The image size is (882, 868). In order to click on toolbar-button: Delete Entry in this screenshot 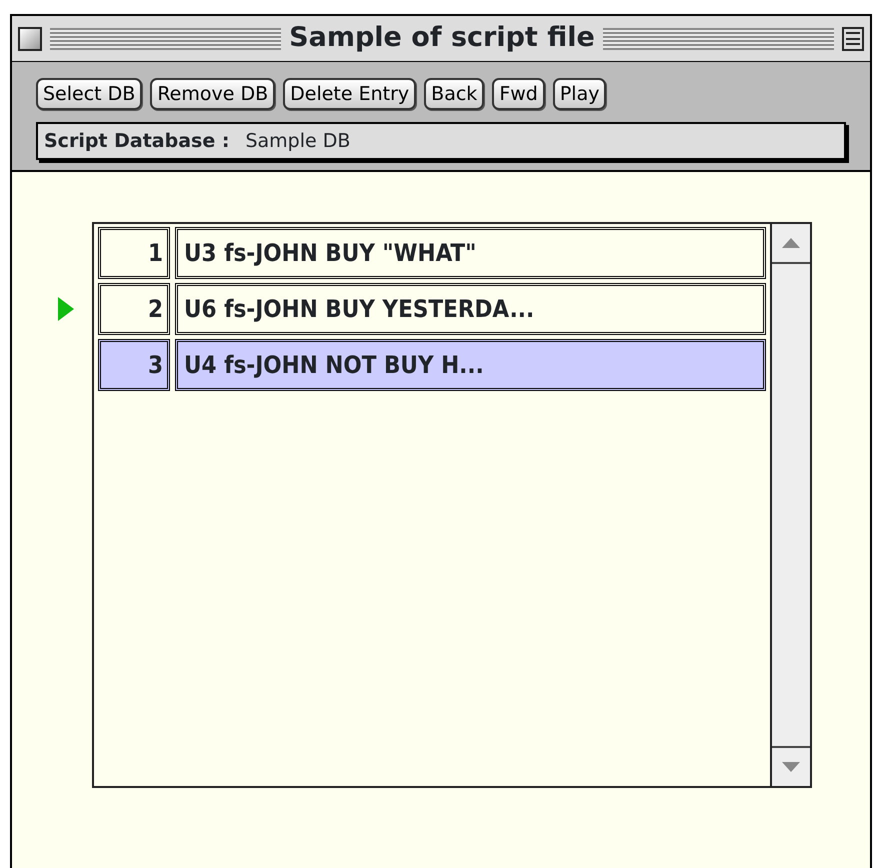, I will do `click(349, 94)`.